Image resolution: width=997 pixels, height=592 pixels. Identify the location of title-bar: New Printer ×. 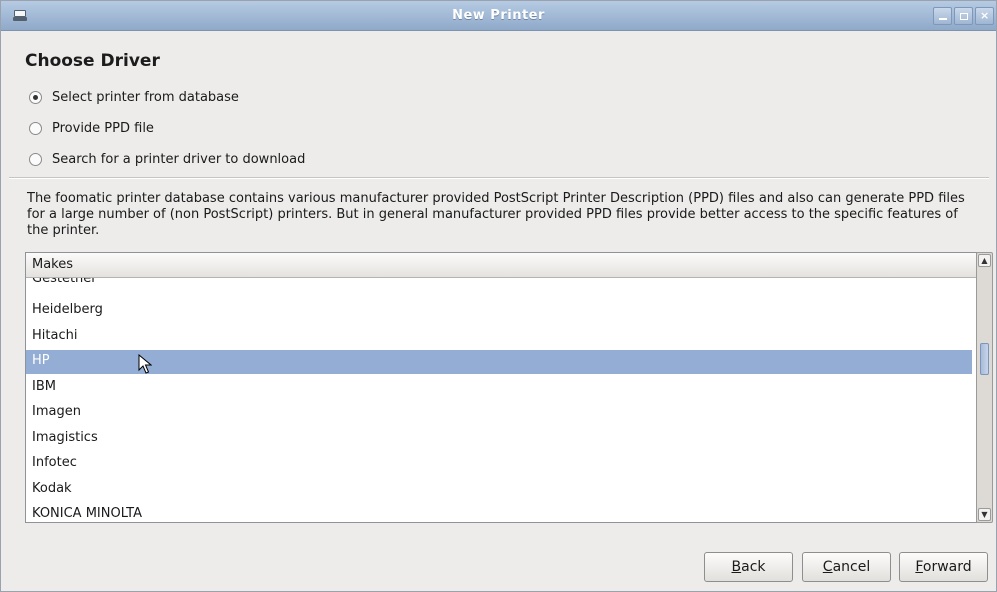
(498, 16).